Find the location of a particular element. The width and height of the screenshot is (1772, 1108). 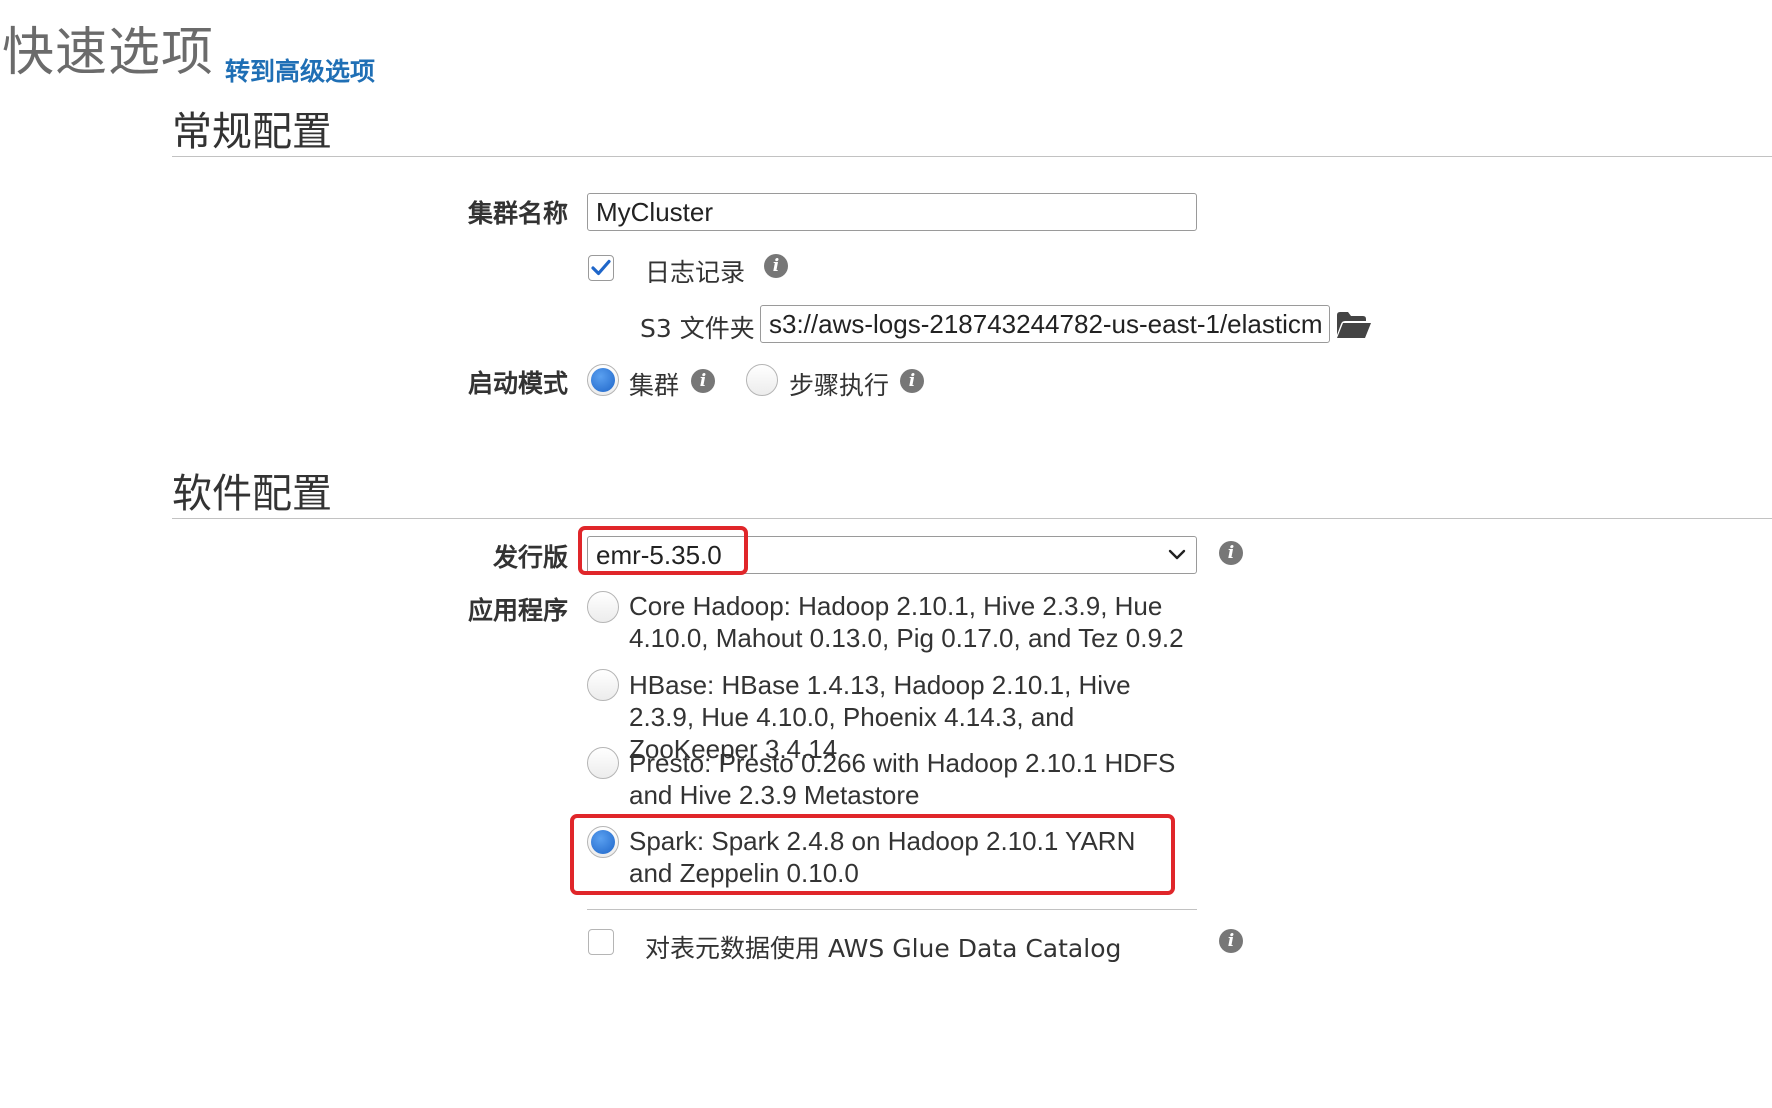

software-config-title: 软件配置 is located at coordinates (252, 494).